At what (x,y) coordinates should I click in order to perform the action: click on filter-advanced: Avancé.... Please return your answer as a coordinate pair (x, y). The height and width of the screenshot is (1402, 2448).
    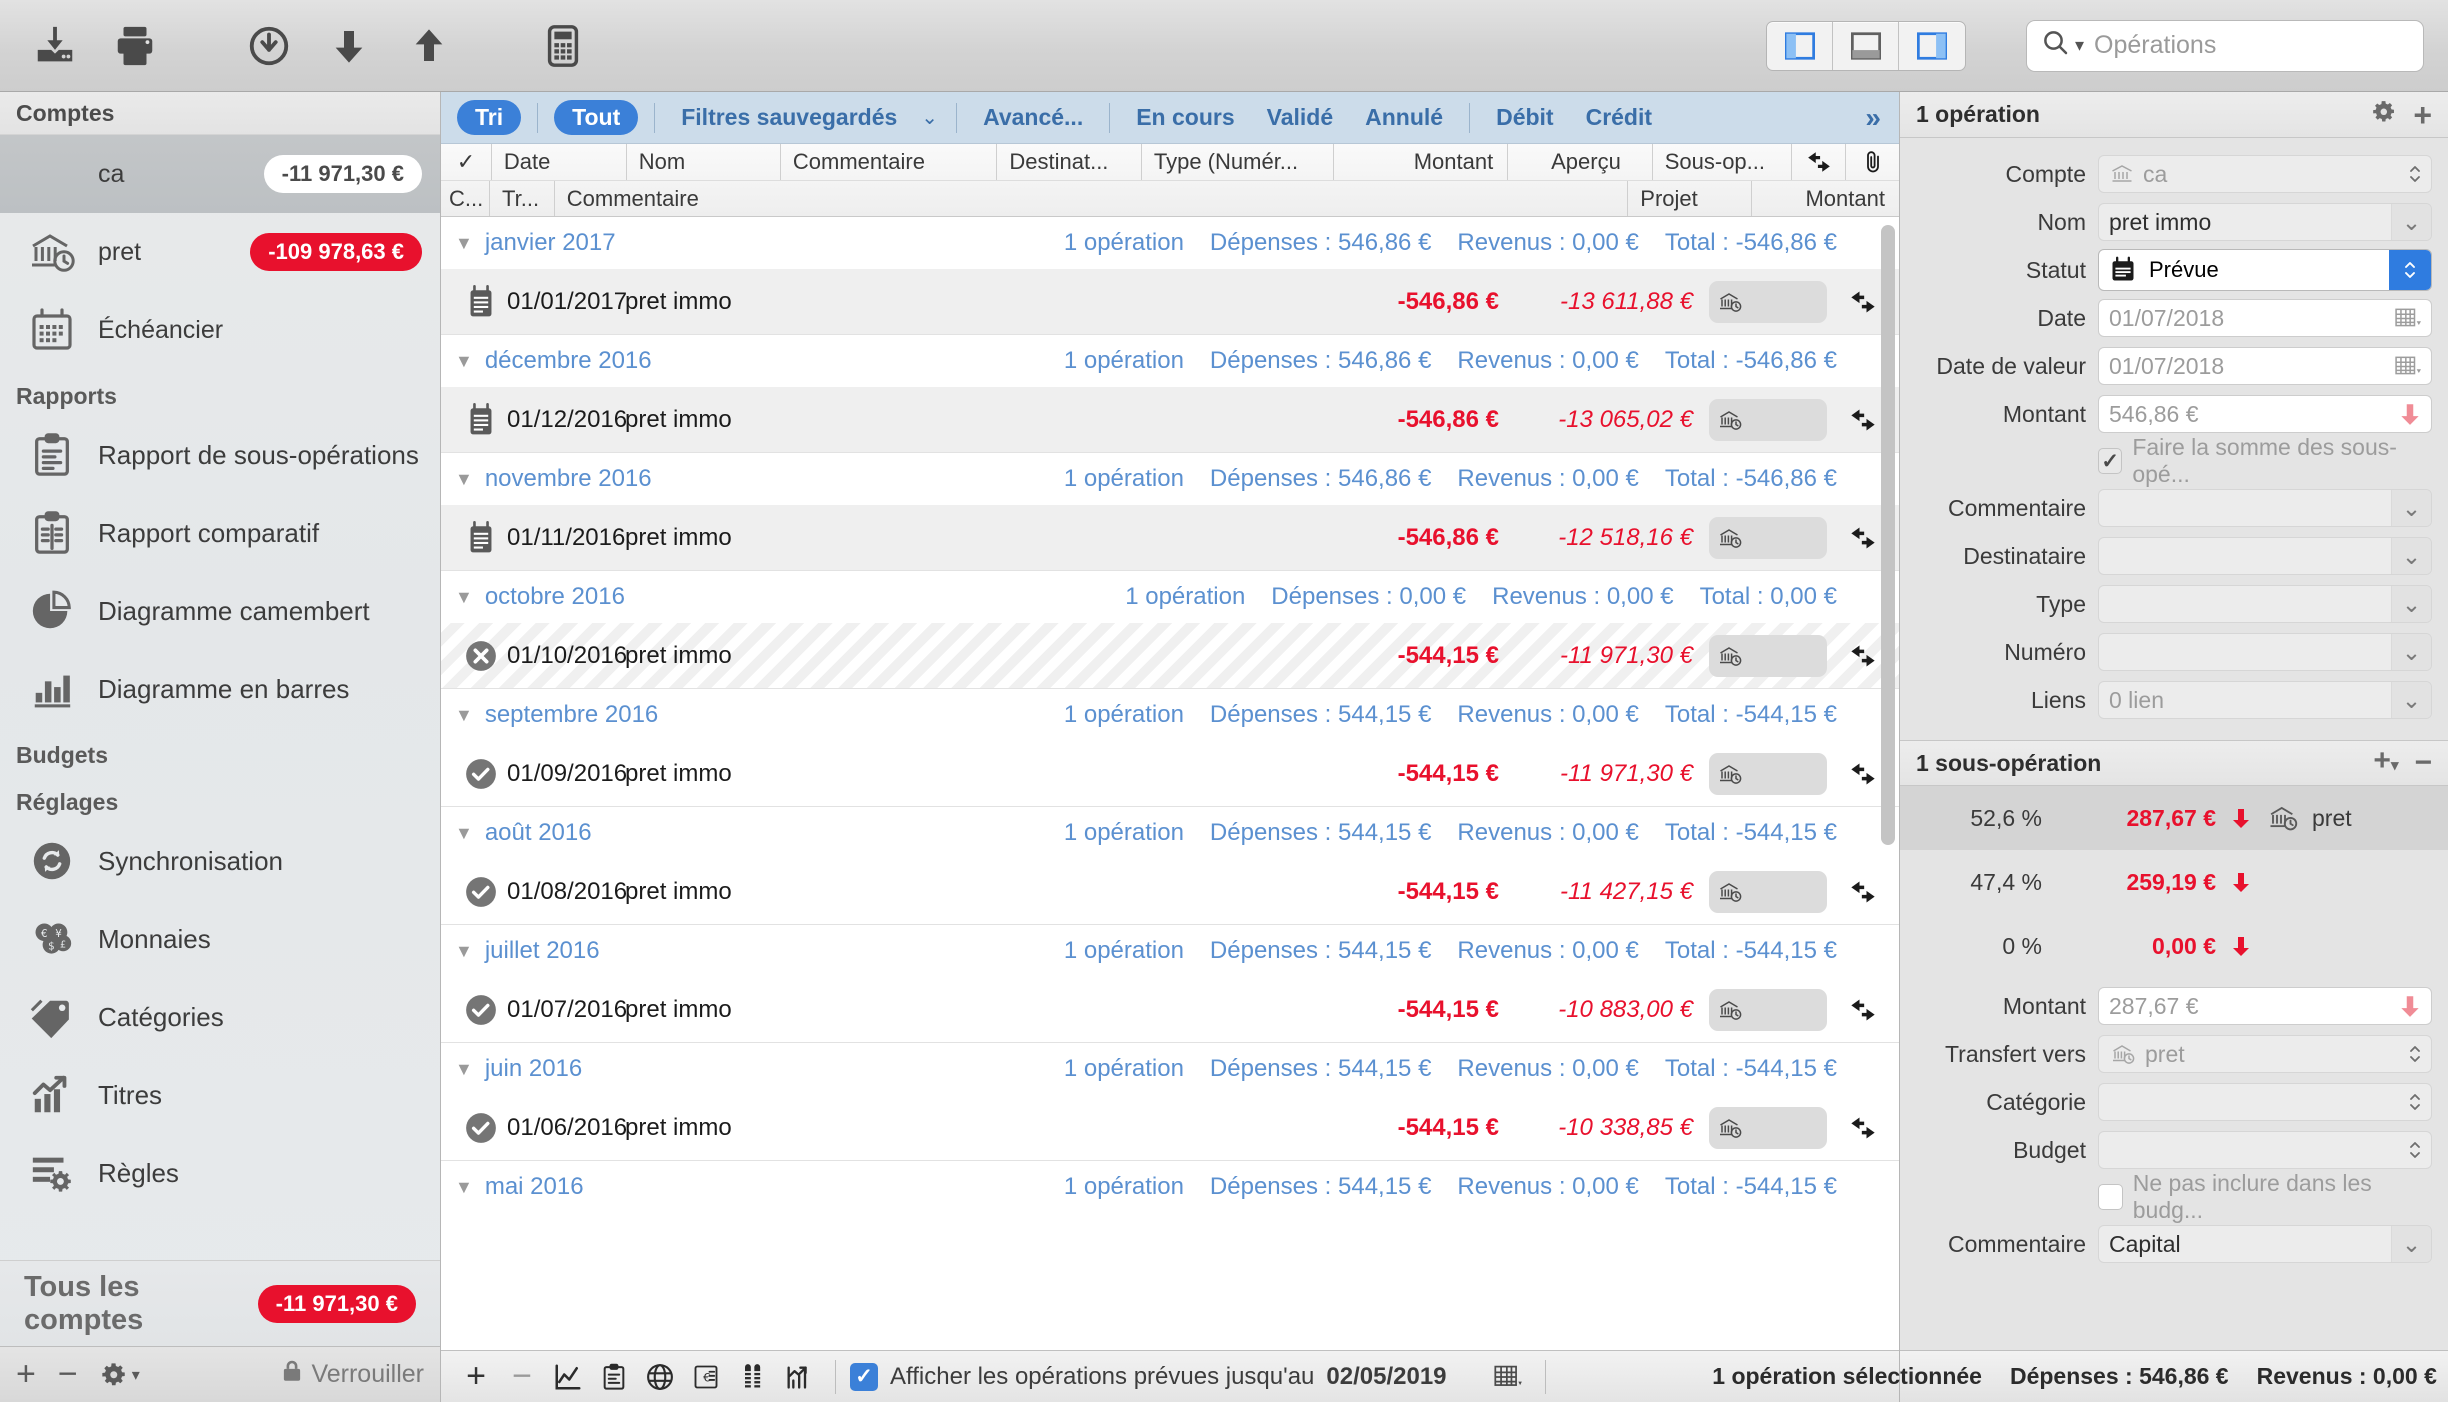
    Looking at the image, I should click on (1033, 117).